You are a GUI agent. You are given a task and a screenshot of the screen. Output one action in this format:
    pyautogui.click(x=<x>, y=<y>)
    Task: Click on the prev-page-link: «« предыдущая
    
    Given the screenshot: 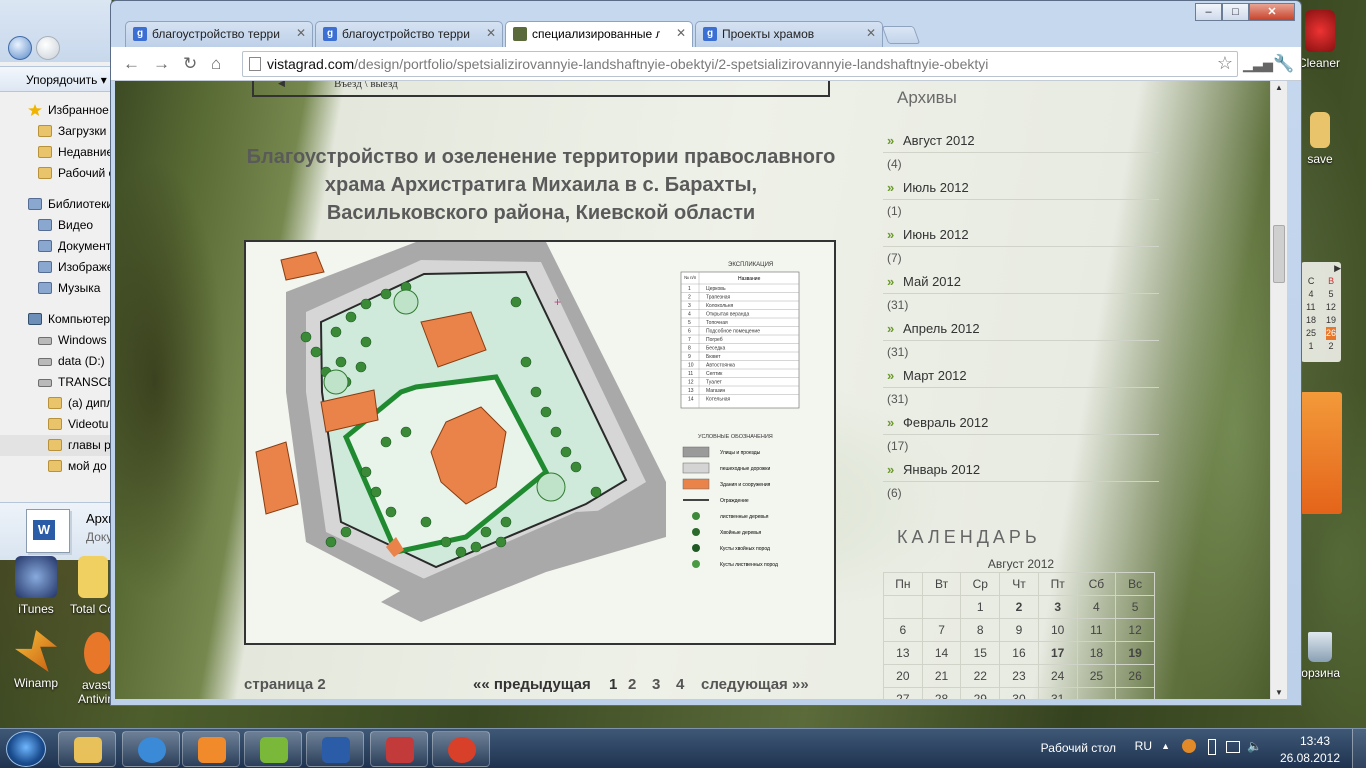 What is the action you would take?
    pyautogui.click(x=532, y=684)
    